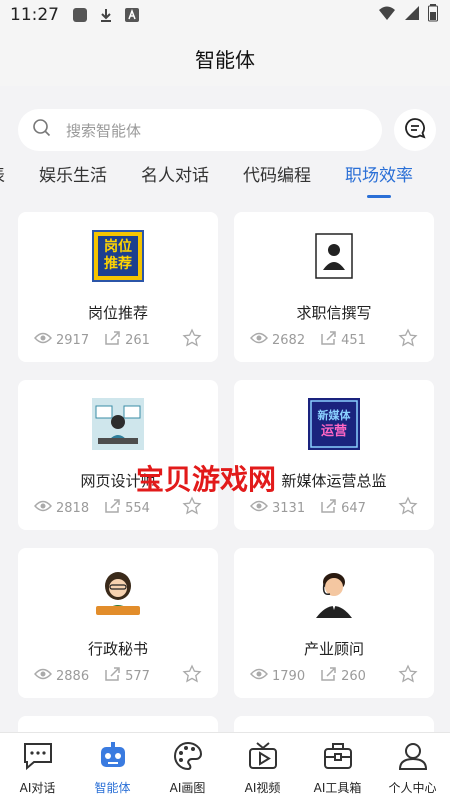 The height and width of the screenshot is (800, 450). What do you see at coordinates (289, 676) in the screenshot?
I see `view-count: 1790` at bounding box center [289, 676].